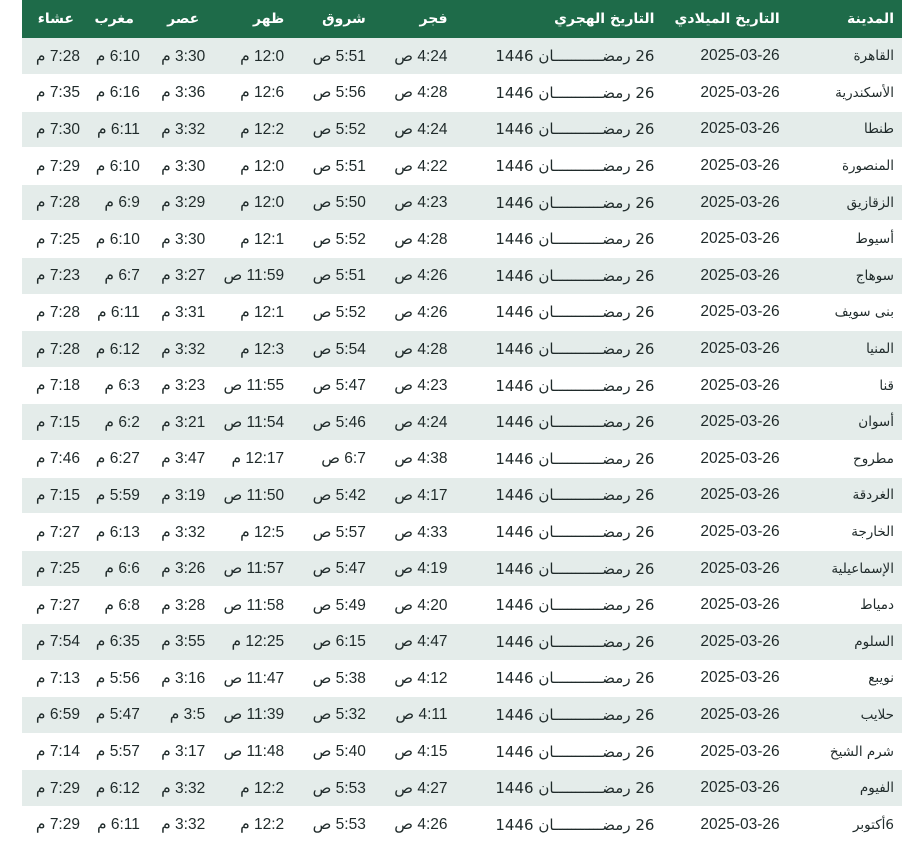  What do you see at coordinates (183, 459) in the screenshot?
I see `cell-asr: 3:47 م` at bounding box center [183, 459].